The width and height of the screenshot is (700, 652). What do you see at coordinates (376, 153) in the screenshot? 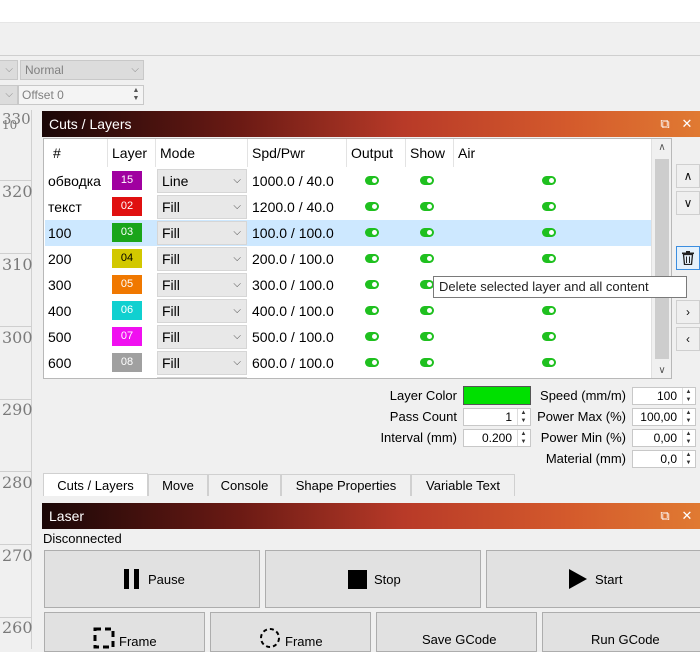
I see `column-header: Output` at bounding box center [376, 153].